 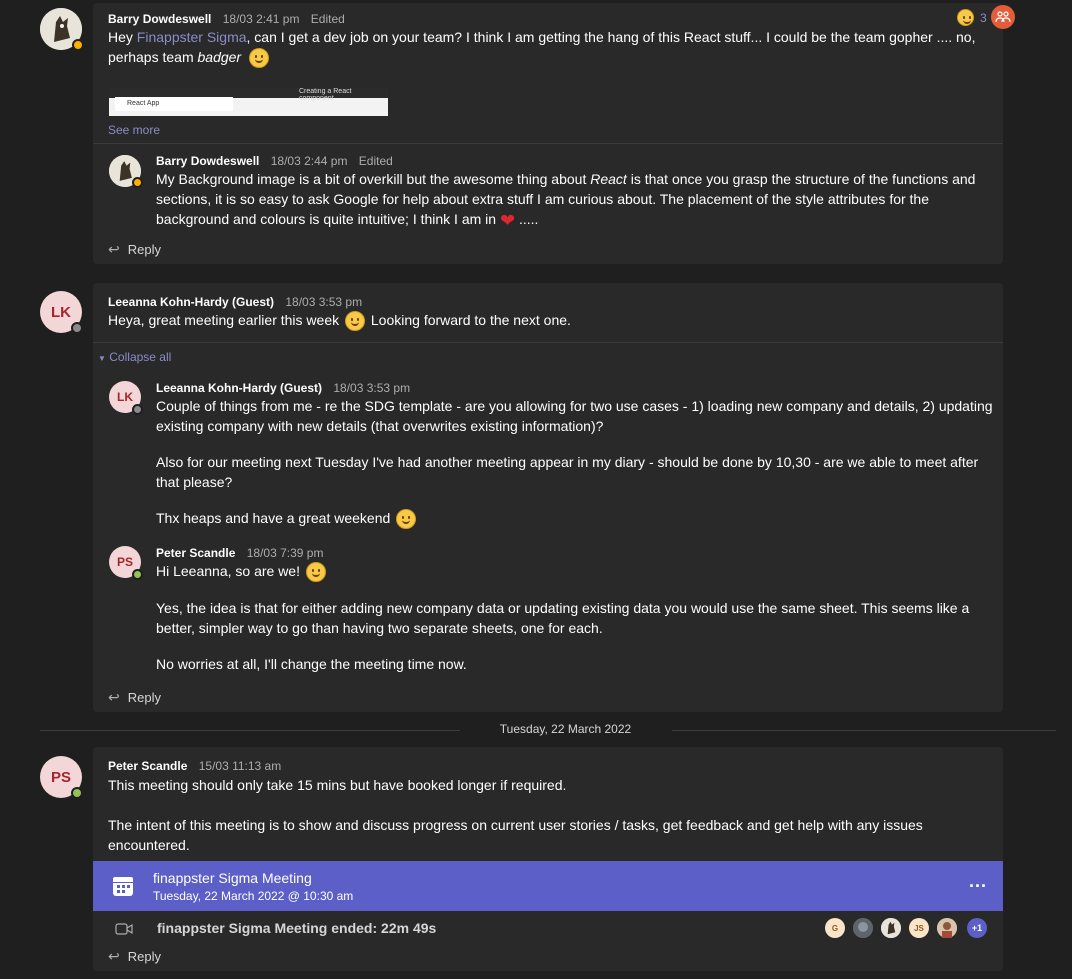 What do you see at coordinates (194, 766) in the screenshot?
I see `message-header: Peter Scandle 15/03 11:13 am` at bounding box center [194, 766].